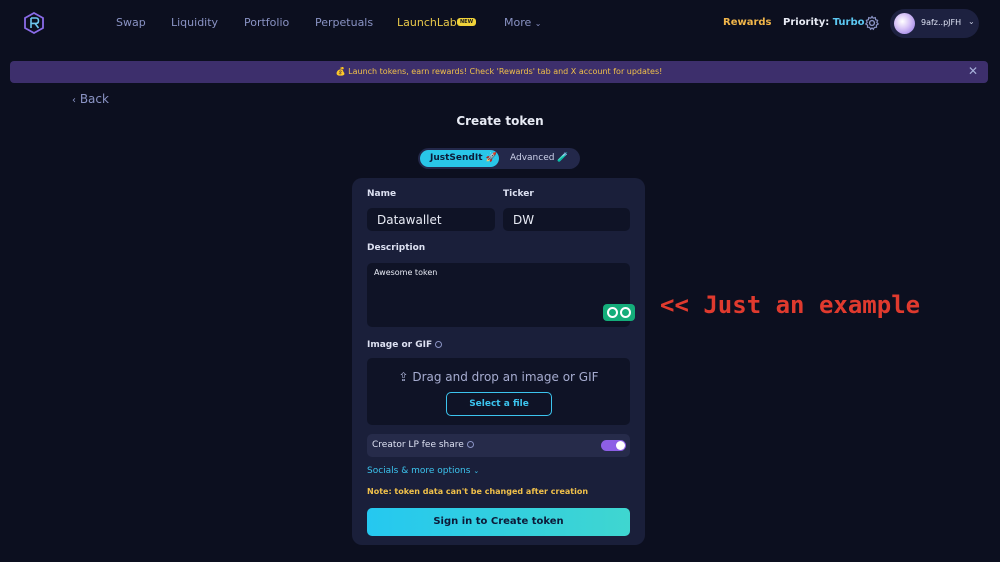  I want to click on nav-liquidity: Liquidity, so click(194, 22).